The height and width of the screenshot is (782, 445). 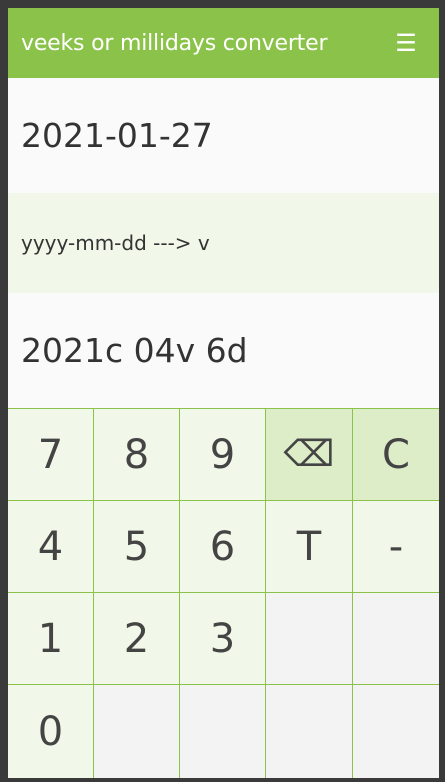 I want to click on output-display: 2021c 04v 6d, so click(x=223, y=350).